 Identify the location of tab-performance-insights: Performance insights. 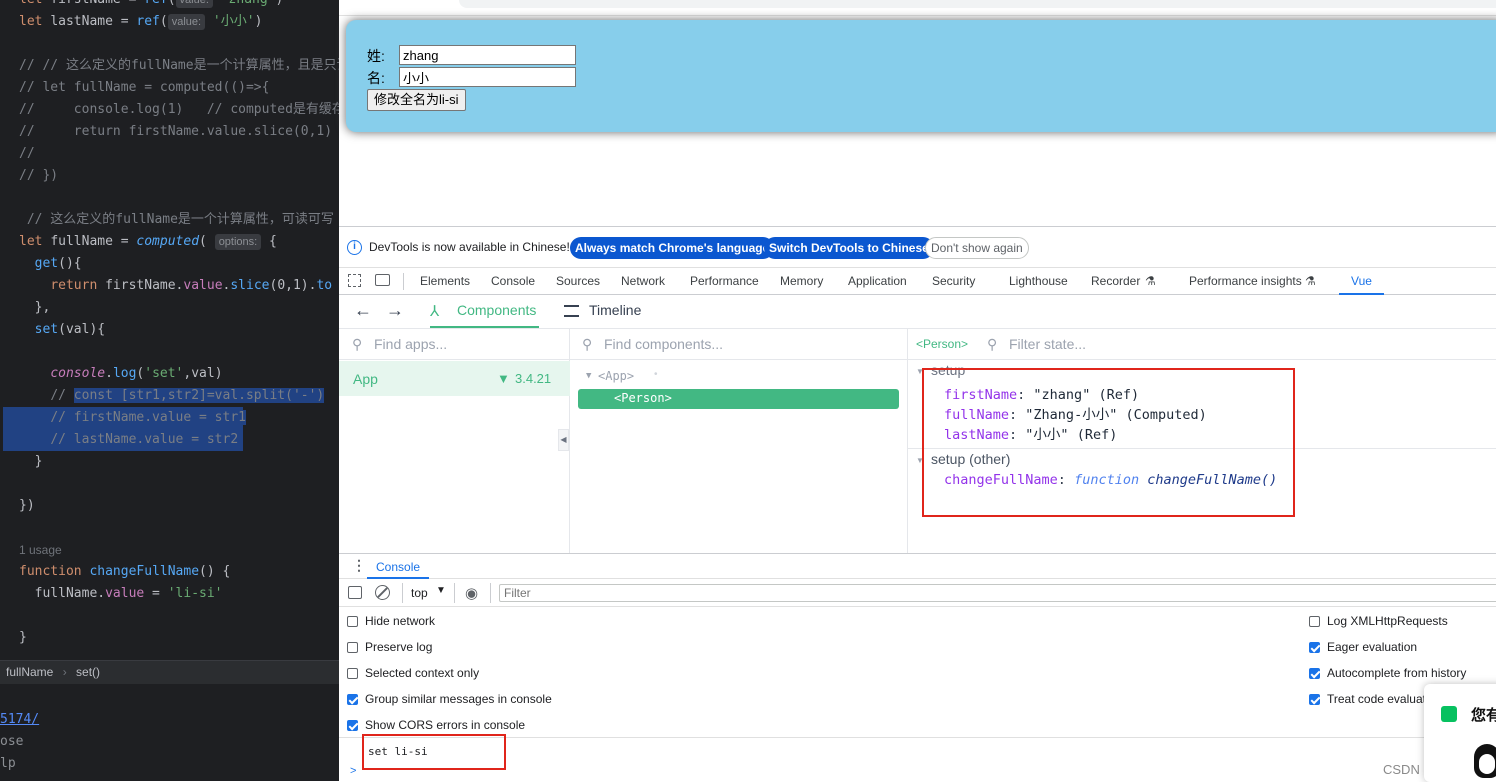
(1245, 281).